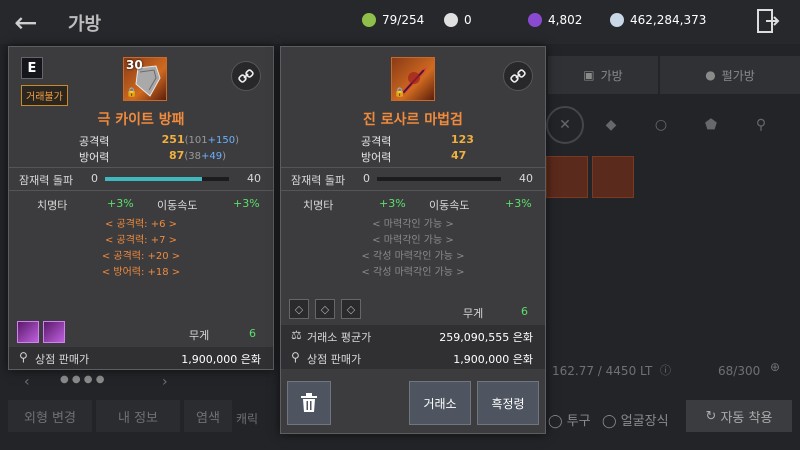 The image size is (800, 450). I want to click on resource-bag-capacity: 79/254, so click(393, 20).